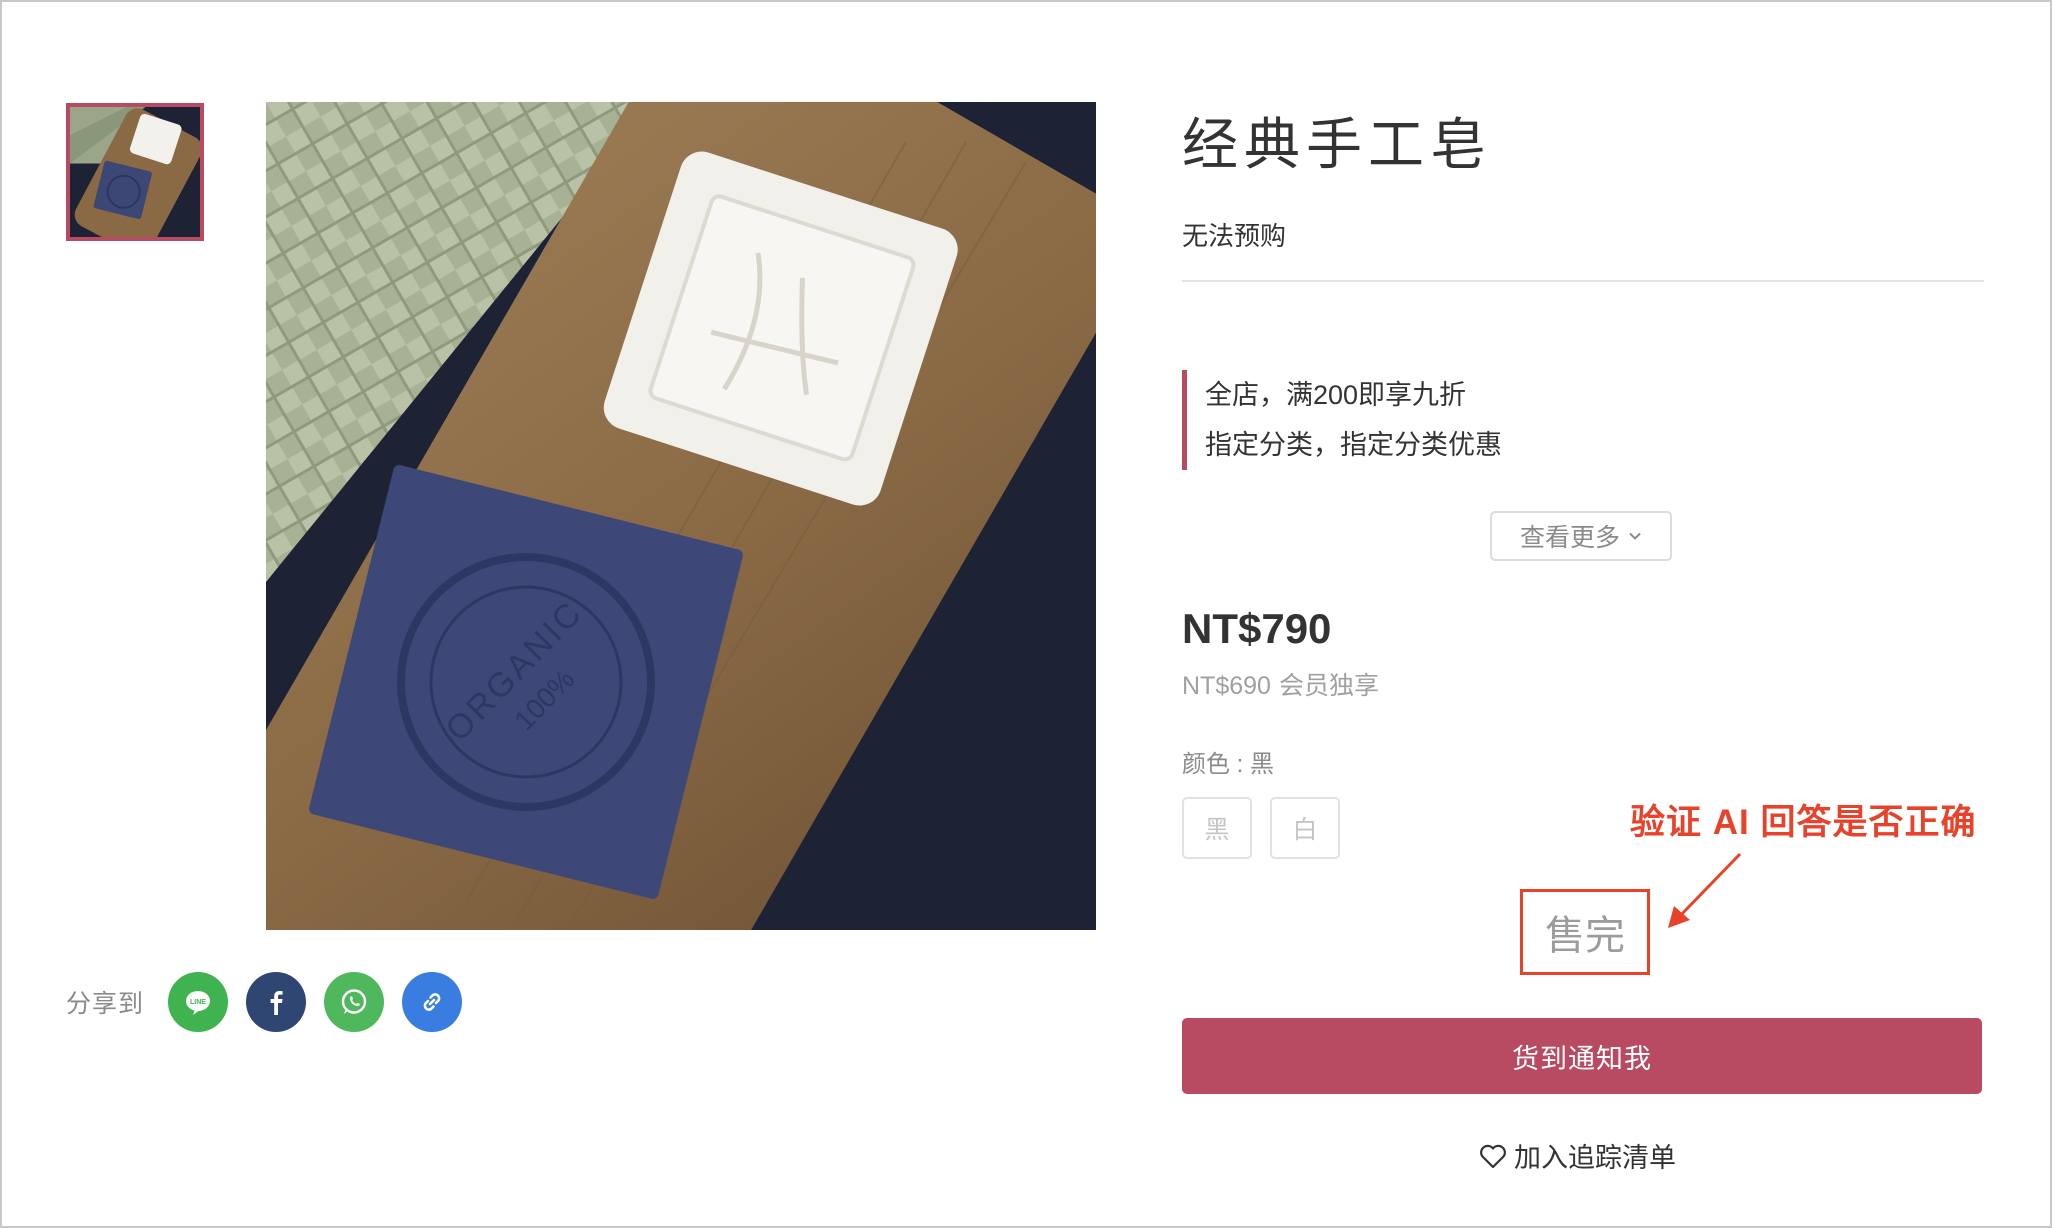 Image resolution: width=2052 pixels, height=1228 pixels. Describe the element at coordinates (1582, 1056) in the screenshot. I see `notify-me-button: 货到通知我` at that location.